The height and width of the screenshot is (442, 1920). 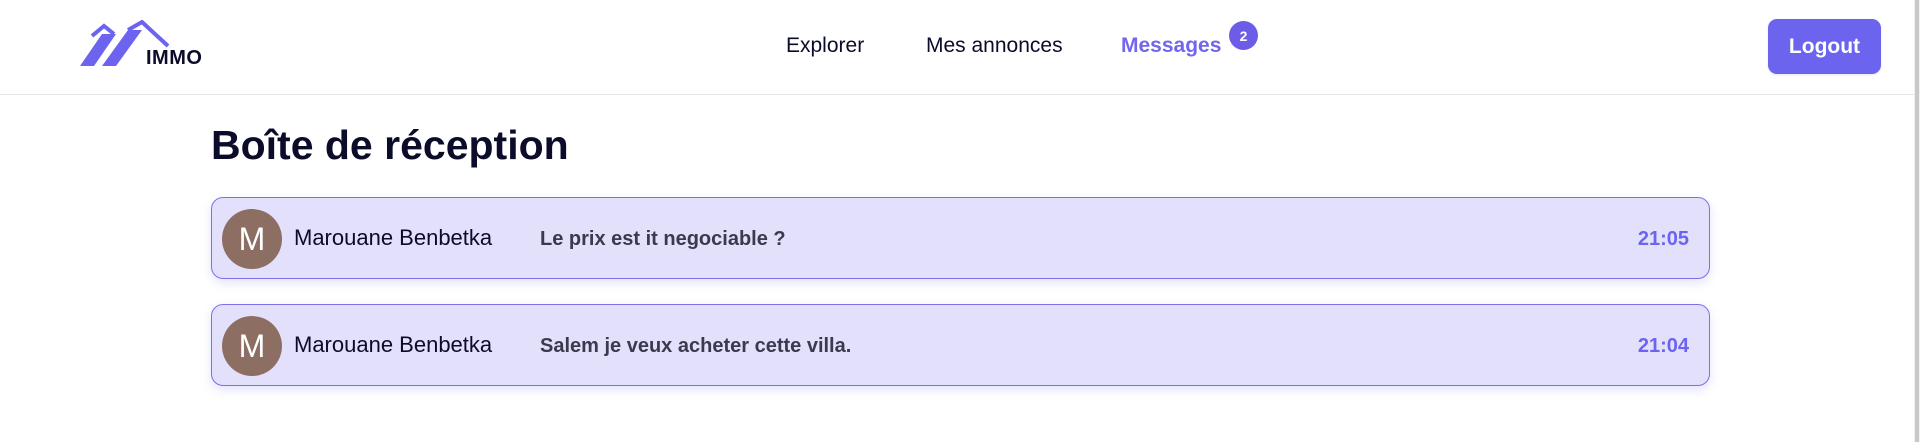 I want to click on nav-messages: Messages, so click(x=1171, y=46).